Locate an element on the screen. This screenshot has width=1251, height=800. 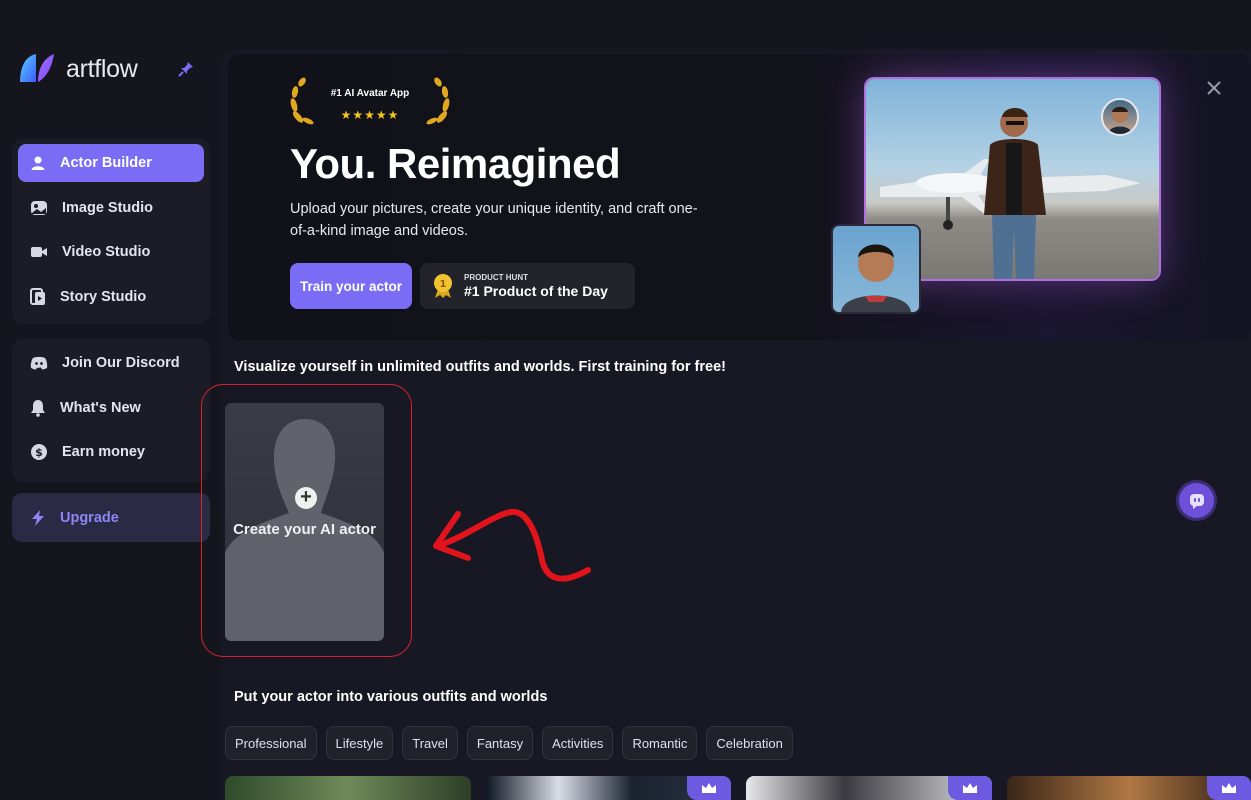
sidebar-item-label: Image Studio is located at coordinates (108, 207).